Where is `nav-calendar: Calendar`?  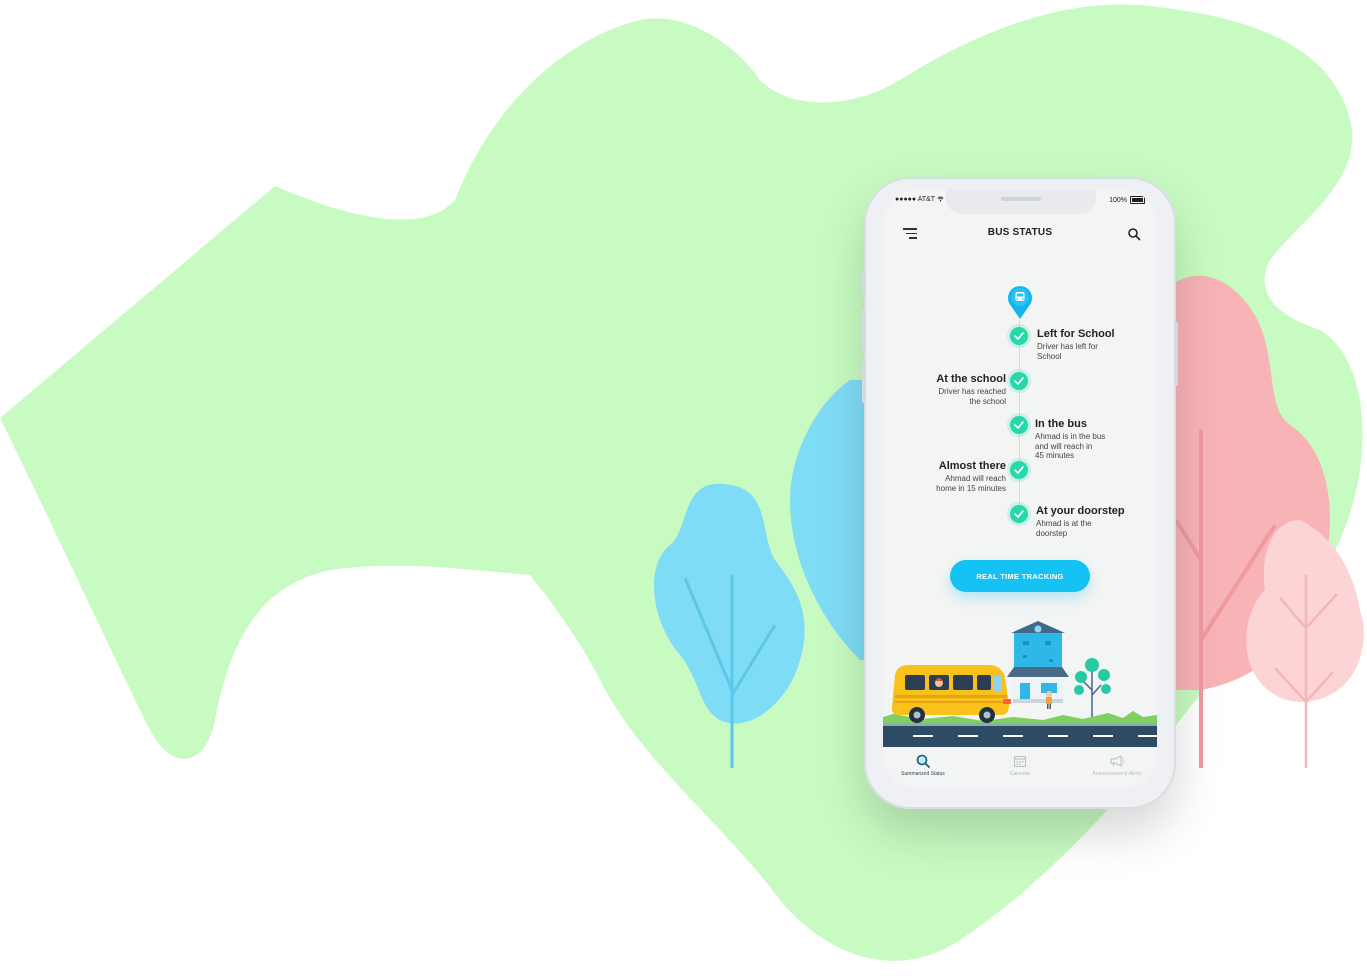 nav-calendar: Calendar is located at coordinates (1020, 765).